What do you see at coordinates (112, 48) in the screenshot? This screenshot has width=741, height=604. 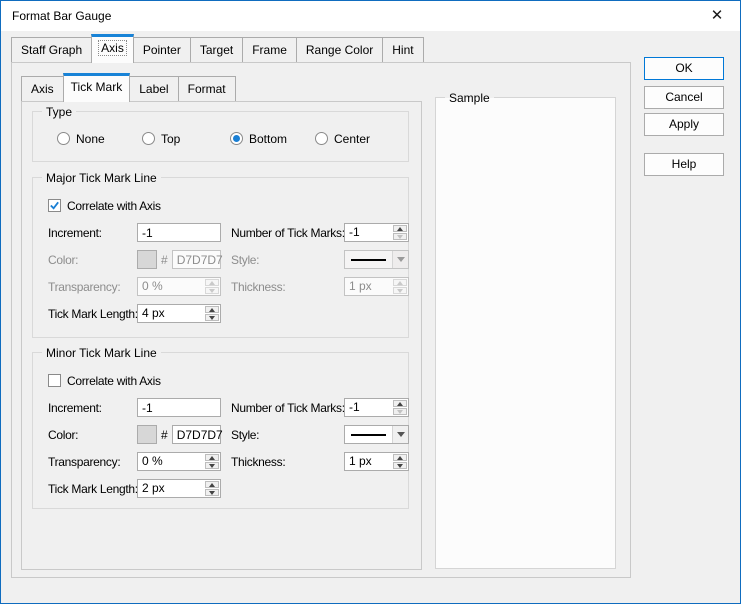 I see `tab-axis: Axis` at bounding box center [112, 48].